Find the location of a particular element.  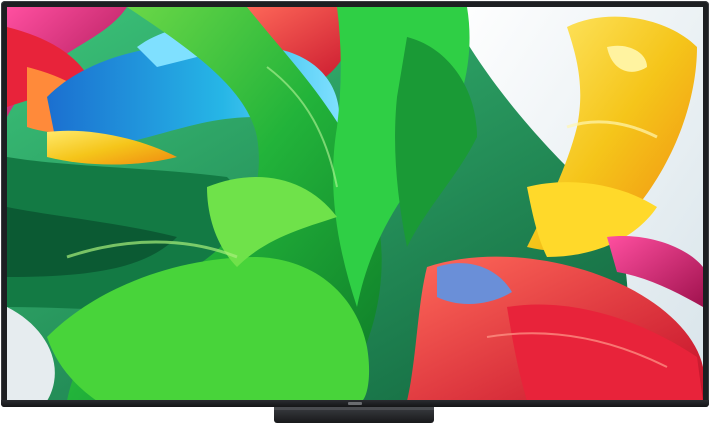

tv-stand-top is located at coordinates (354, 408).